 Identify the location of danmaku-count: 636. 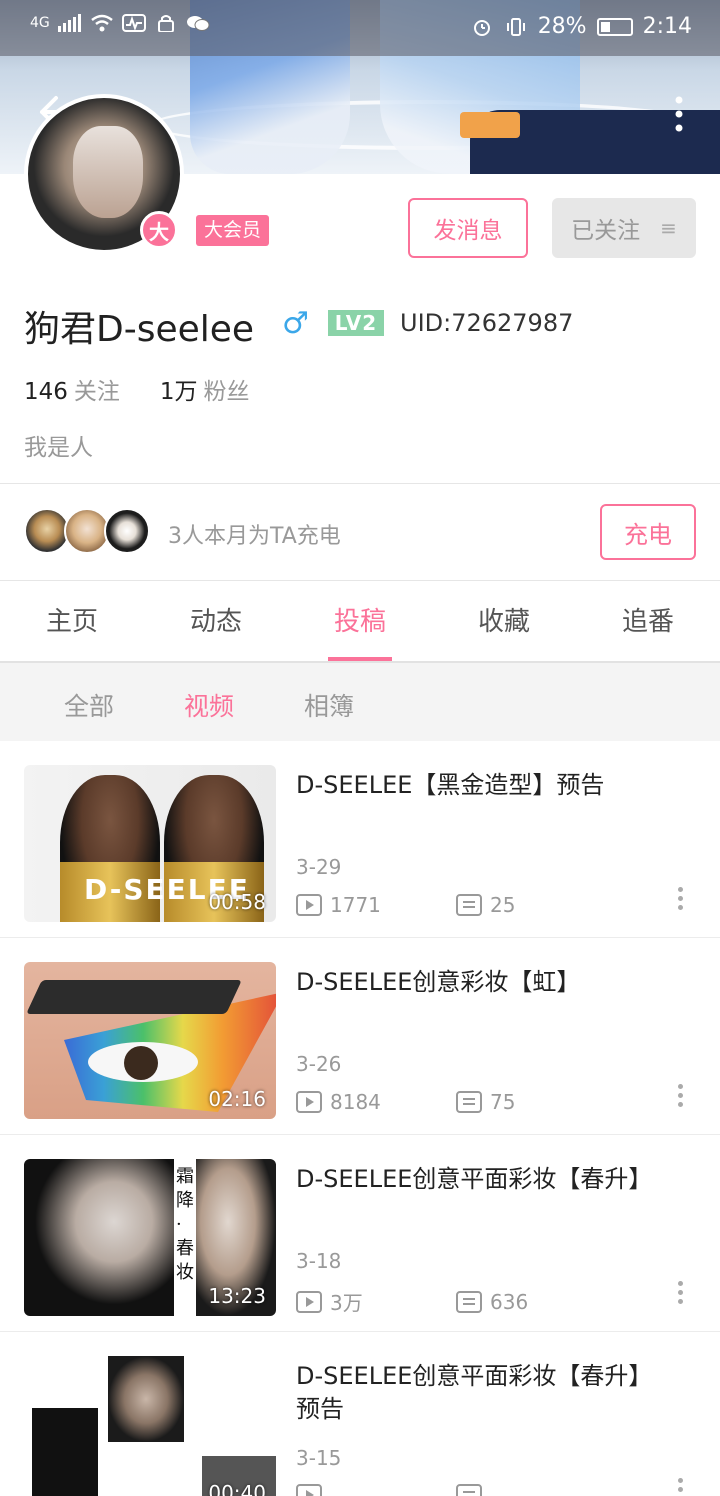
(509, 1301).